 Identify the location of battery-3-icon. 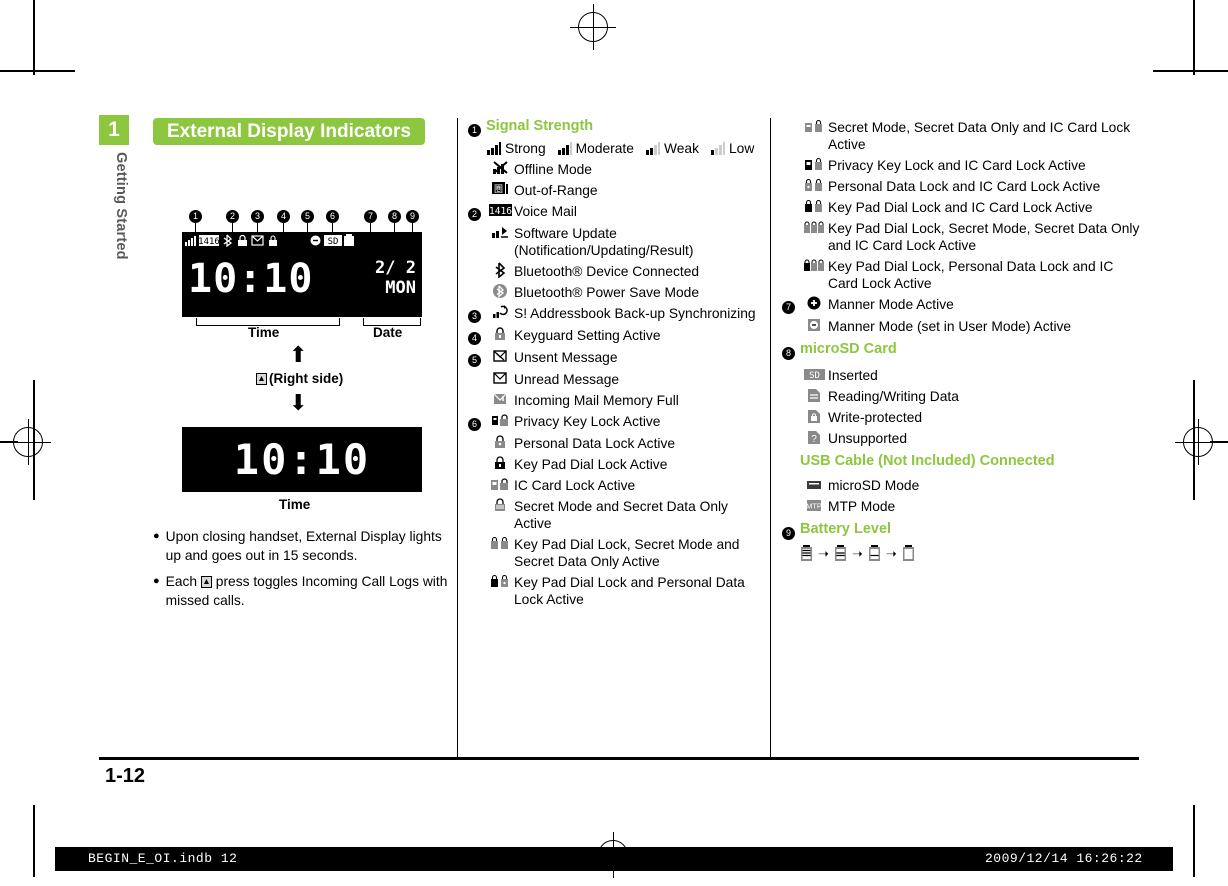
(840, 553).